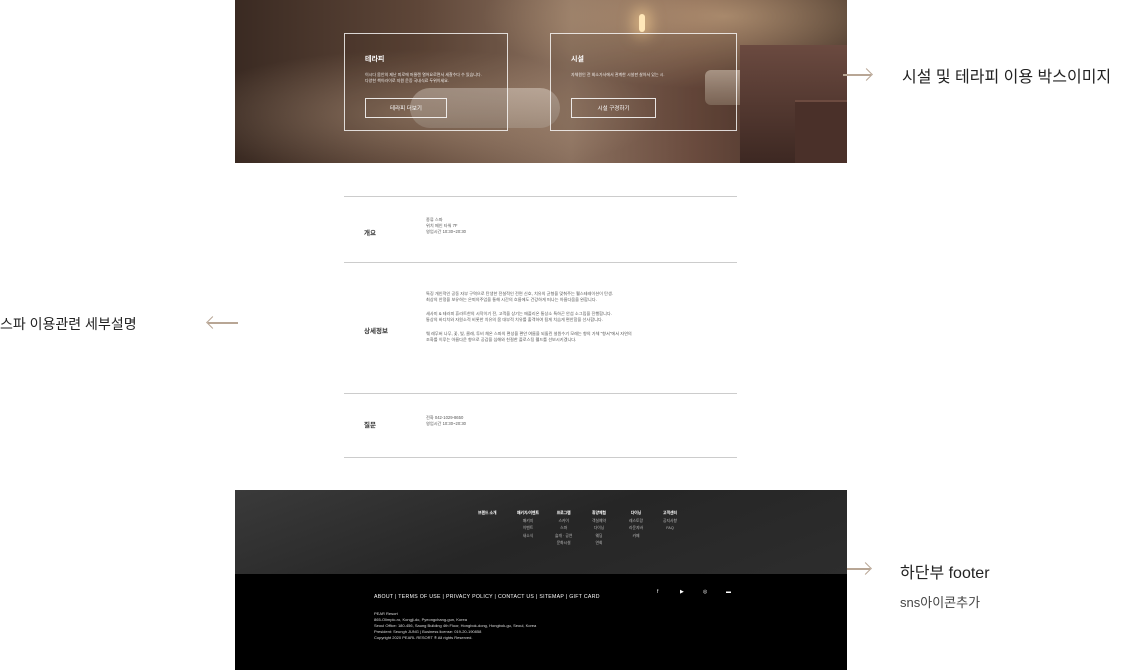 The height and width of the screenshot is (670, 1139). Describe the element at coordinates (636, 537) in the screenshot. I see `footer-nav-item: 카페` at that location.